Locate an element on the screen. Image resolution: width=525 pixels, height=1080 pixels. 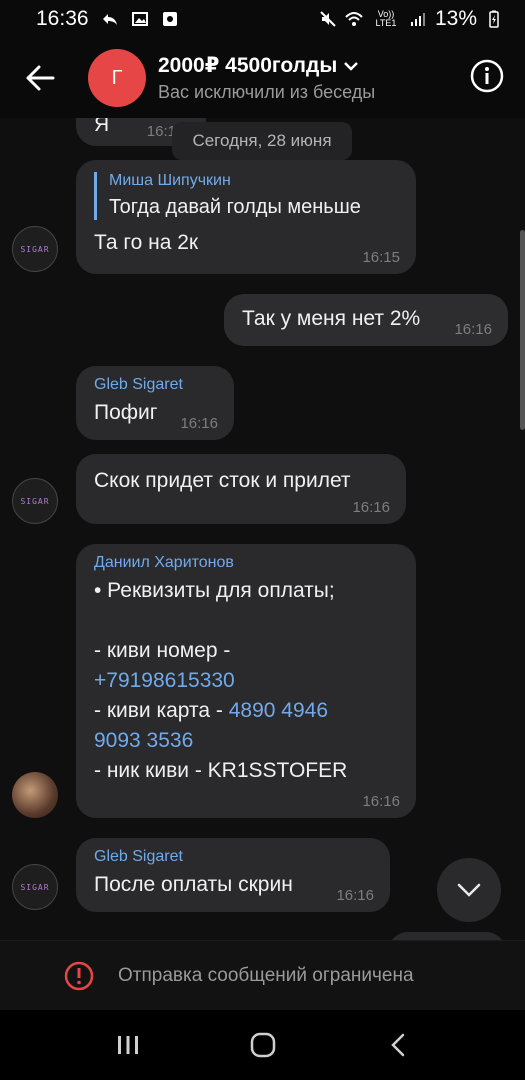
home-button is located at coordinates (263, 1045).